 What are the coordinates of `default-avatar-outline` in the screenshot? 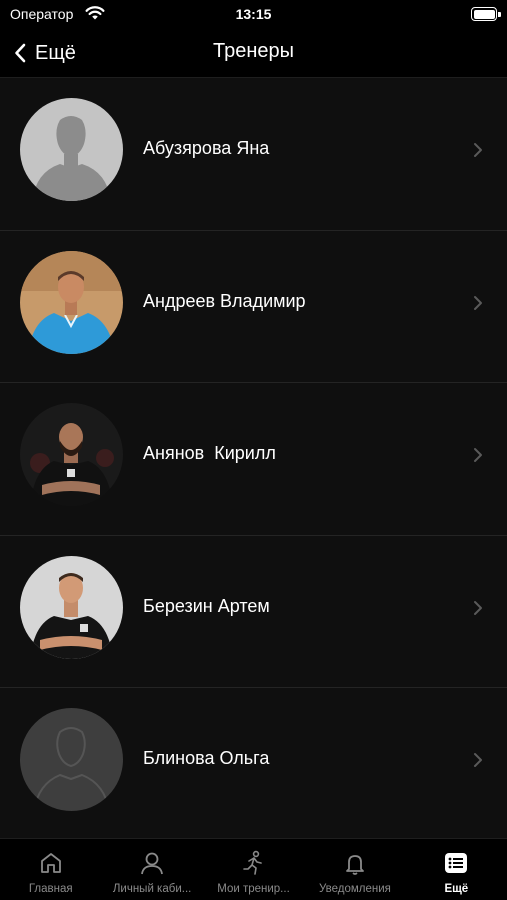 It's located at (71, 759).